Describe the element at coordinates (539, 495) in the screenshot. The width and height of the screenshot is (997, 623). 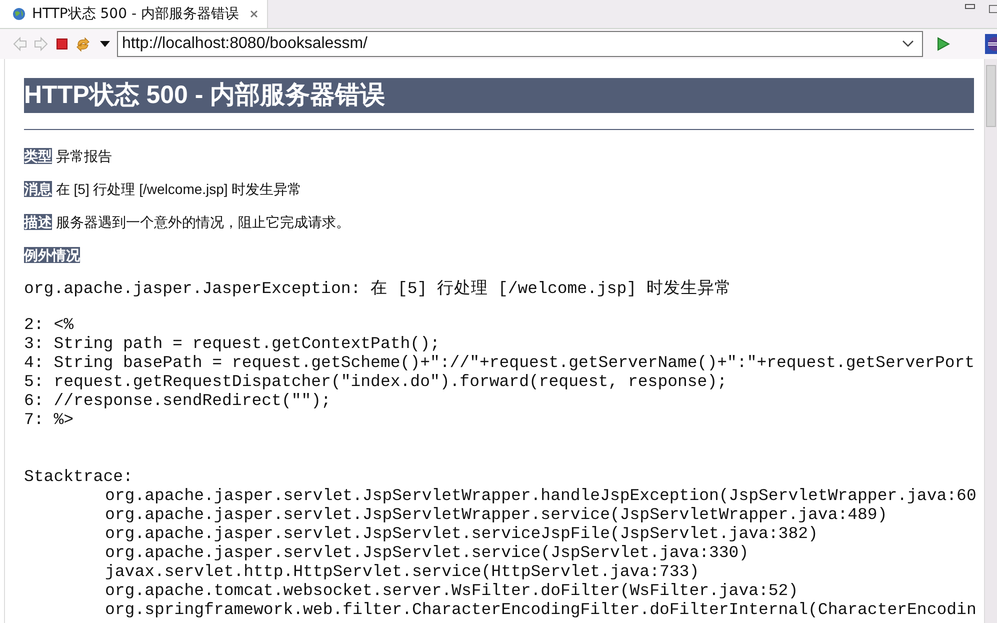
I see `stacktrace-line: org.apache.jasper.servlet.JspServletWrapper.handleJspException(JspServletWrapper.java:60` at that location.